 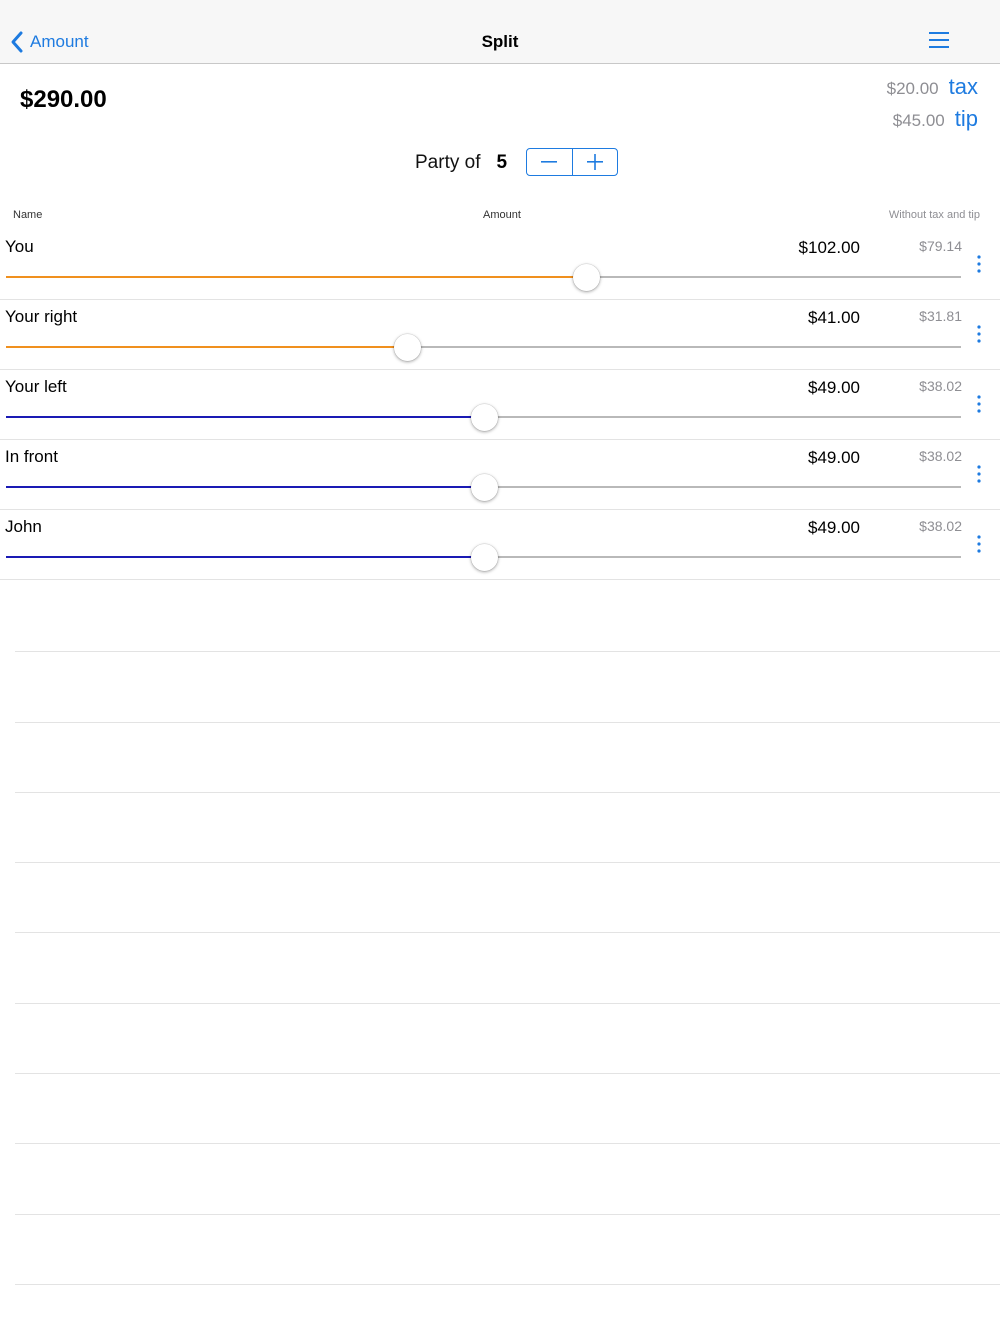 I want to click on party-size: Party of 5, so click(x=461, y=163).